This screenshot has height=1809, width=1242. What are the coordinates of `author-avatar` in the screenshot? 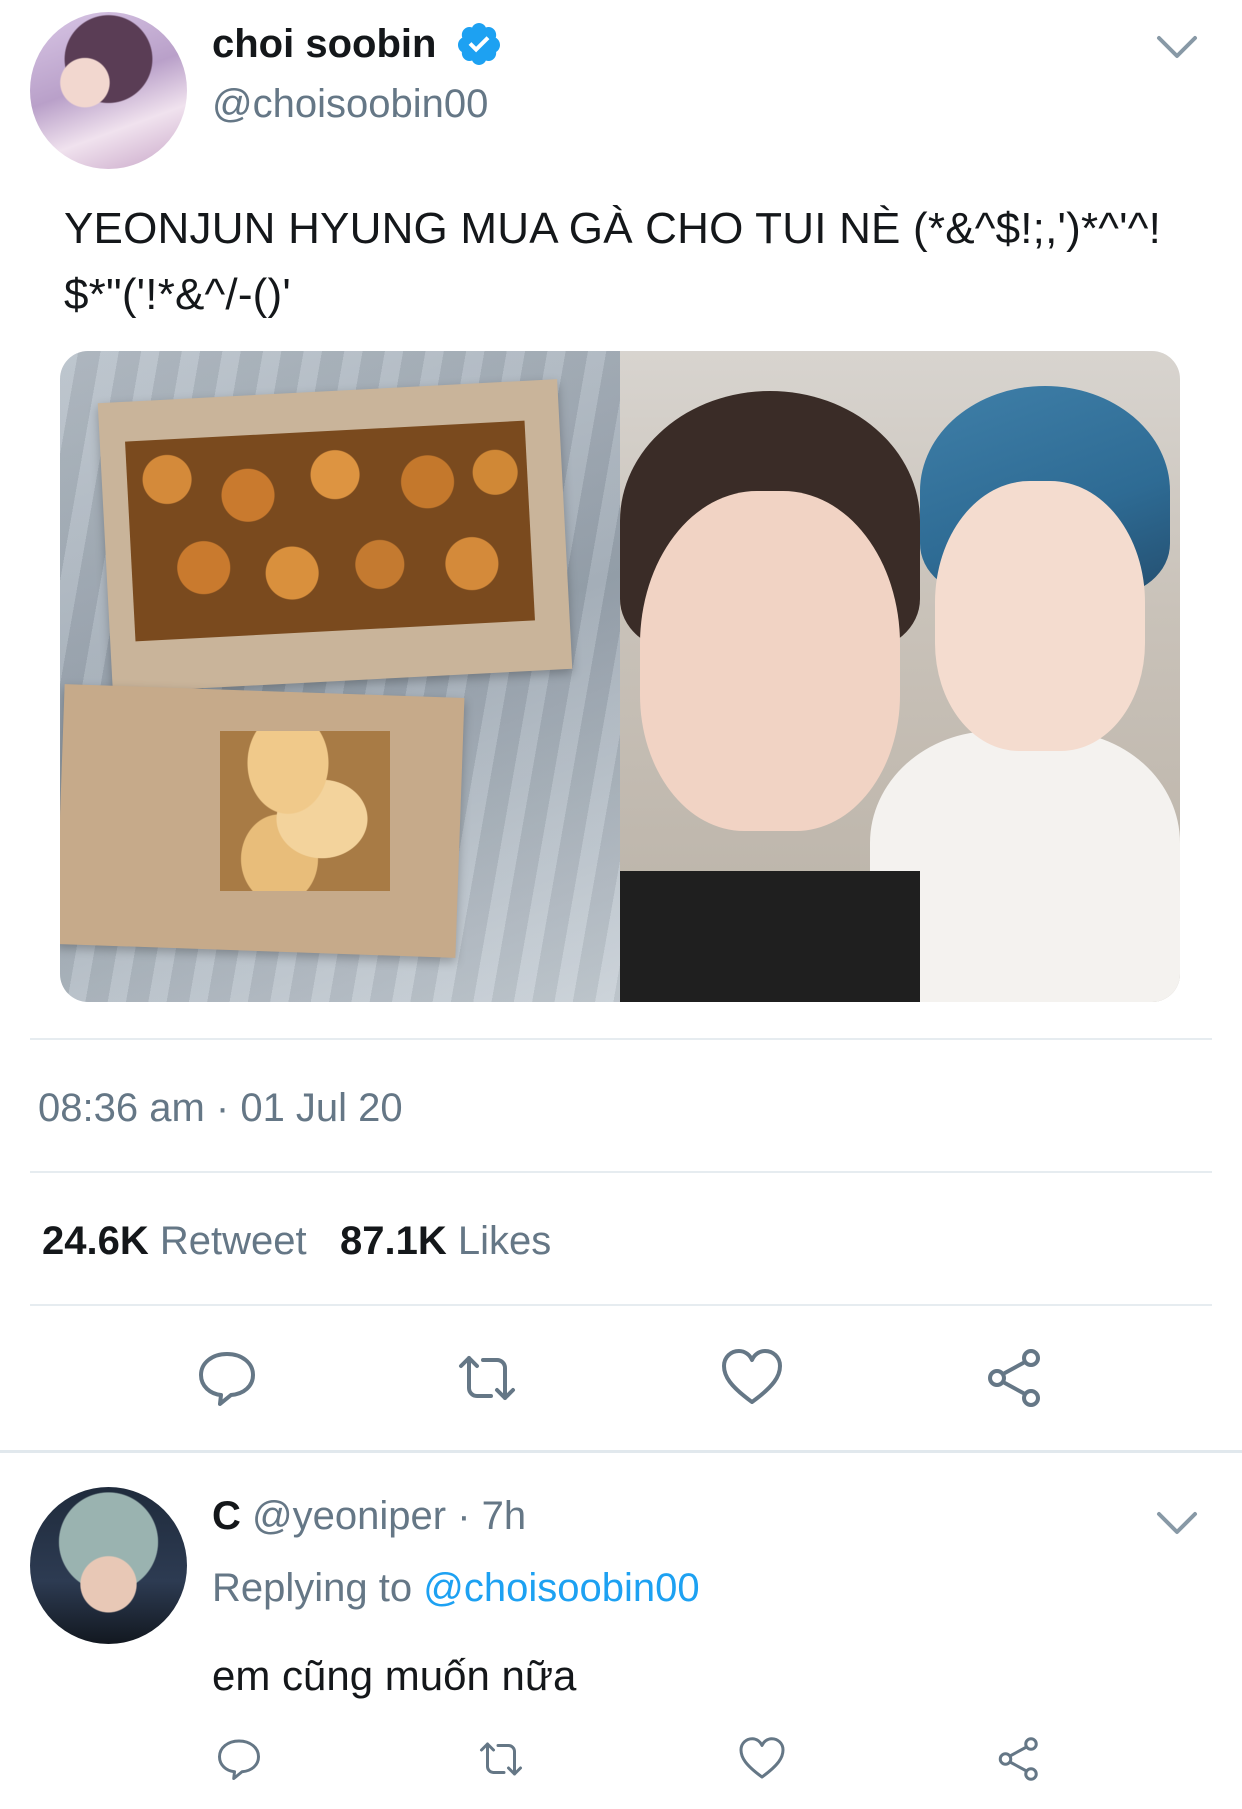 It's located at (108, 90).